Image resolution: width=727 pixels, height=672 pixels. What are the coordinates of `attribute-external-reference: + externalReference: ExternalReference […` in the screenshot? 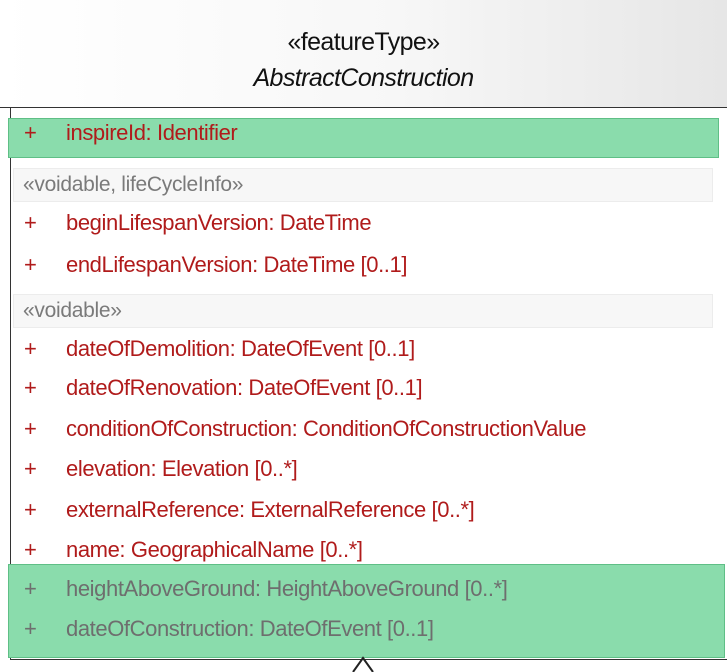 It's located at (363, 515).